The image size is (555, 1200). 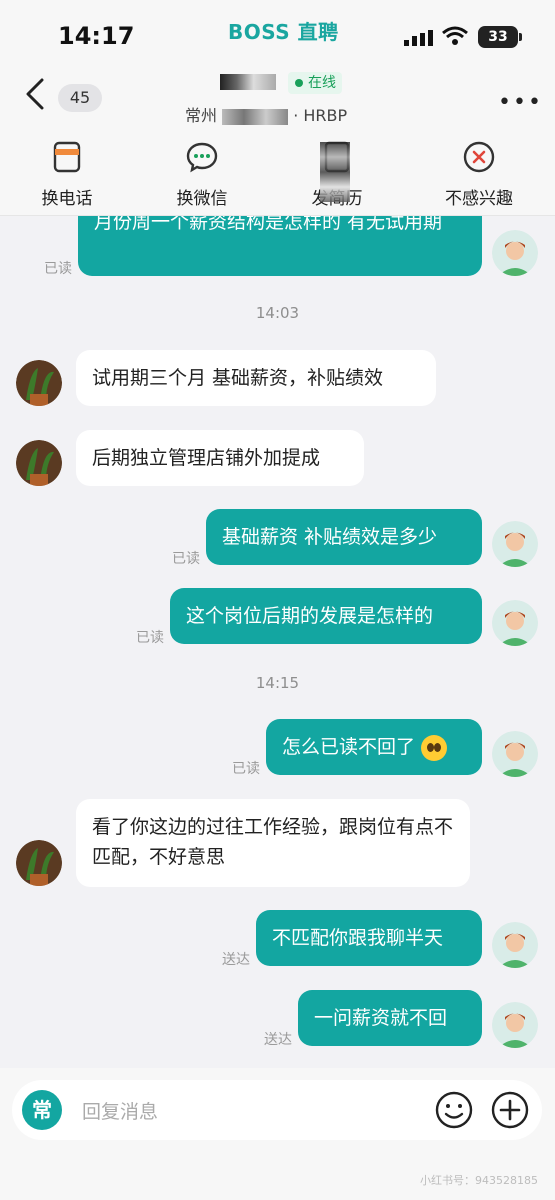 What do you see at coordinates (277, 171) in the screenshot?
I see `action-bar: 换电话 换微信 发简历 不感兴趣` at bounding box center [277, 171].